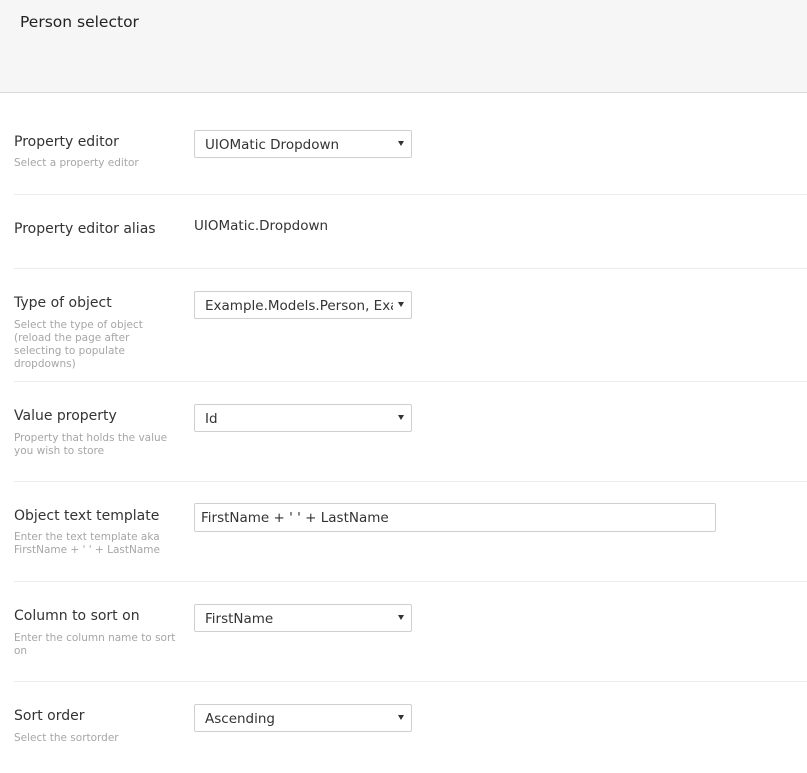 The image size is (807, 773). I want to click on property-editor-label: Property editor, so click(66, 142).